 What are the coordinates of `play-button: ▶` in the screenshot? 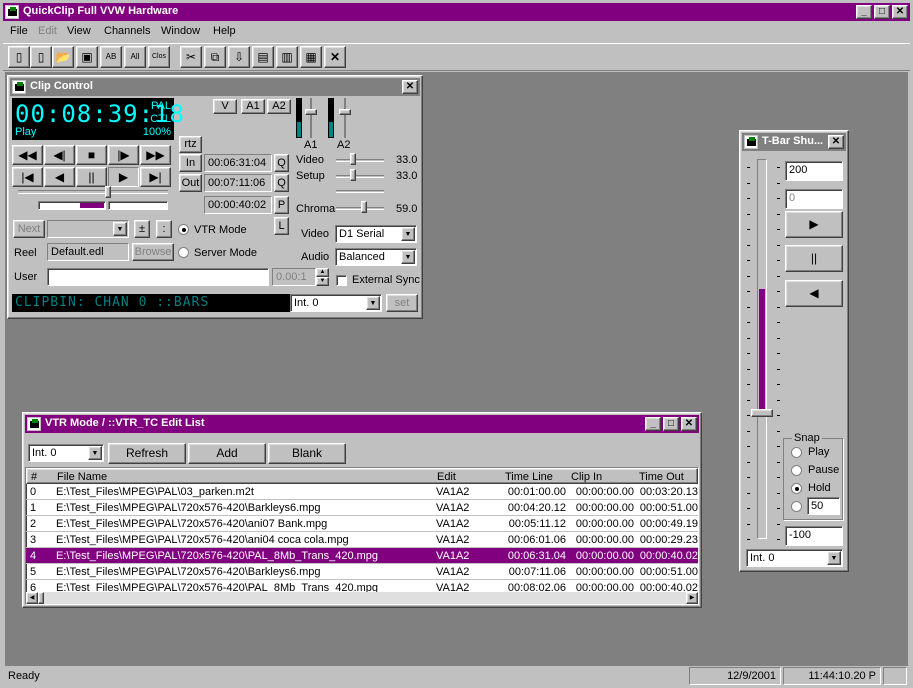 It's located at (123, 177).